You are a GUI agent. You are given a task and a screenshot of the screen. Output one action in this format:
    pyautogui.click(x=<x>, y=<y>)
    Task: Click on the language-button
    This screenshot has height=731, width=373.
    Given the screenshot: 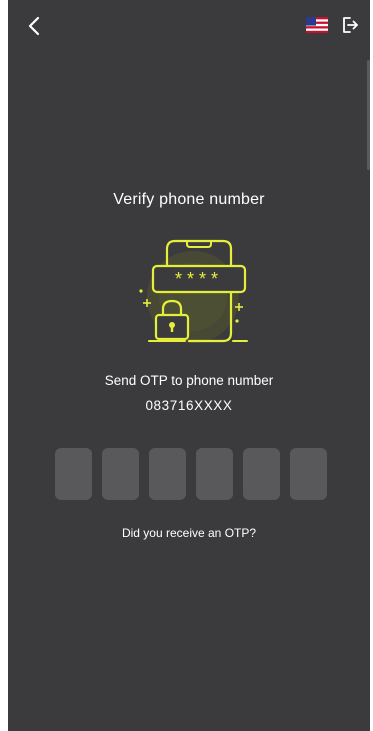 What is the action you would take?
    pyautogui.click(x=317, y=25)
    